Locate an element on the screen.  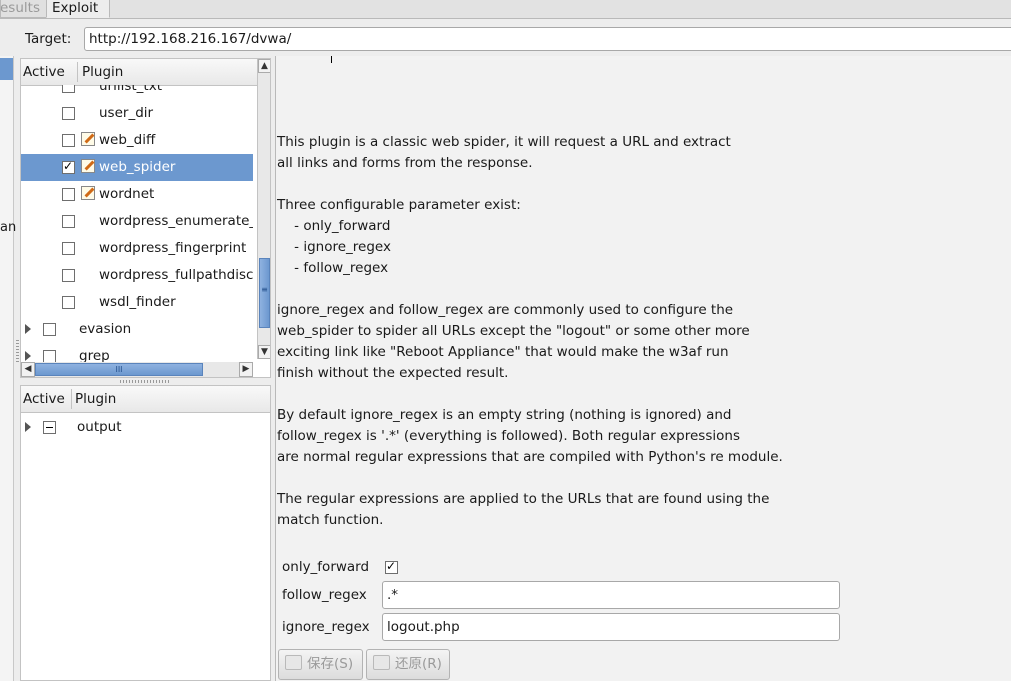
revert-icon is located at coordinates (381, 662).